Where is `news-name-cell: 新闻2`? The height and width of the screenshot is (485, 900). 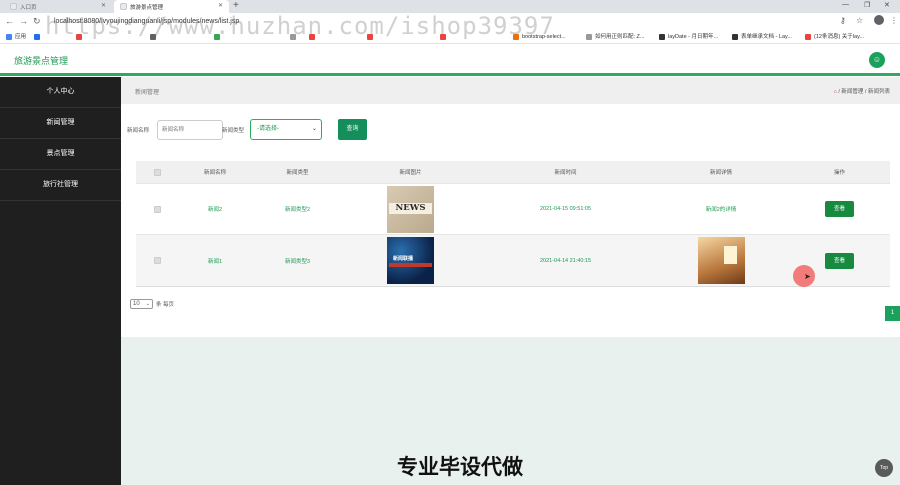 news-name-cell: 新闻2 is located at coordinates (215, 210).